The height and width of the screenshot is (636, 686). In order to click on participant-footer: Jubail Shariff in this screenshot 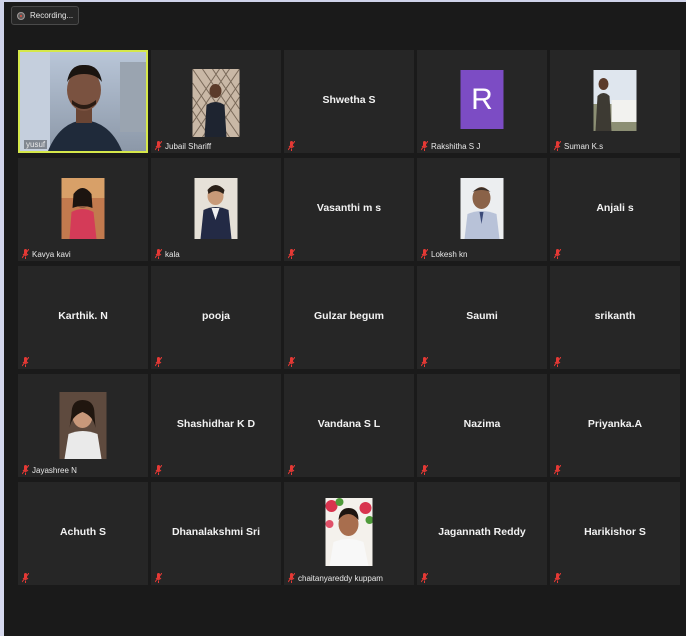, I will do `click(183, 146)`.